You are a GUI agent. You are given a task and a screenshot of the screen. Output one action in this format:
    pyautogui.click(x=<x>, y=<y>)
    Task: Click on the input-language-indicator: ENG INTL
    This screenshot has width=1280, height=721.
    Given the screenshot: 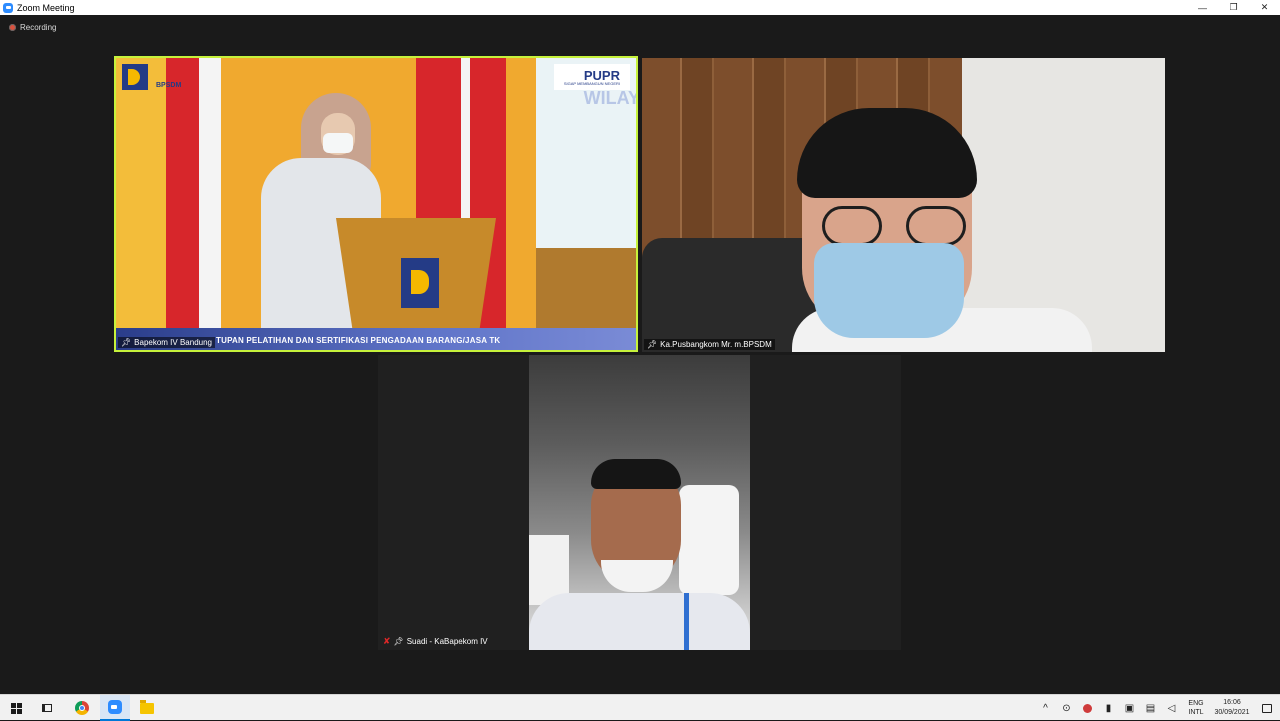 What is the action you would take?
    pyautogui.click(x=1196, y=708)
    